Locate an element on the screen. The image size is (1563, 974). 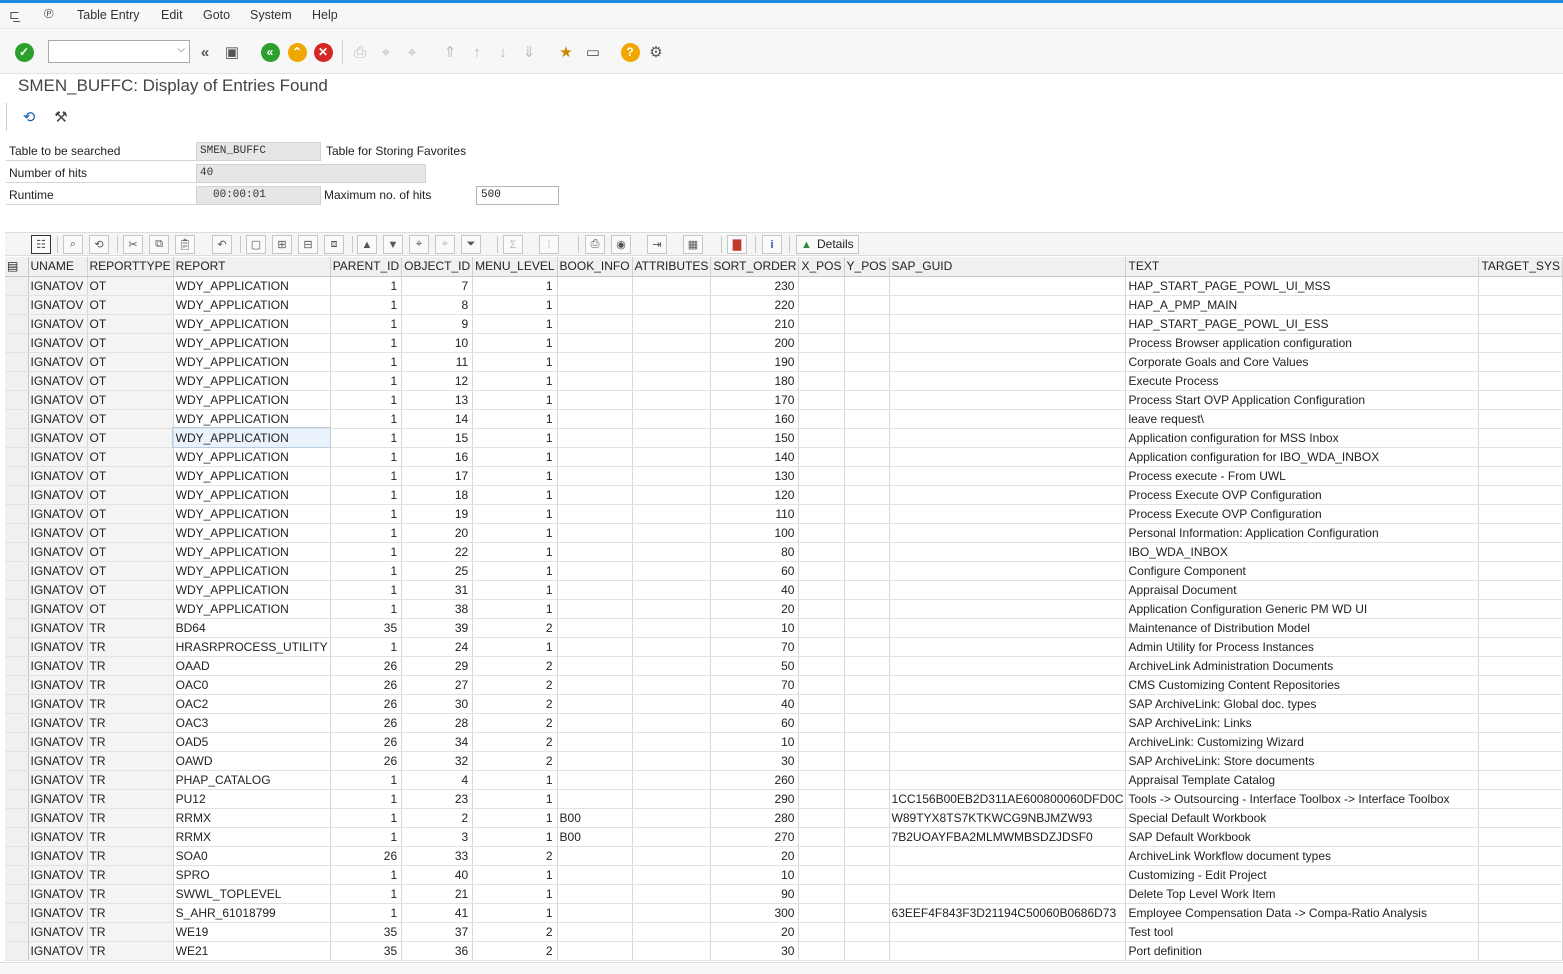
menu-table-entry: Table Entry is located at coordinates (108, 15).